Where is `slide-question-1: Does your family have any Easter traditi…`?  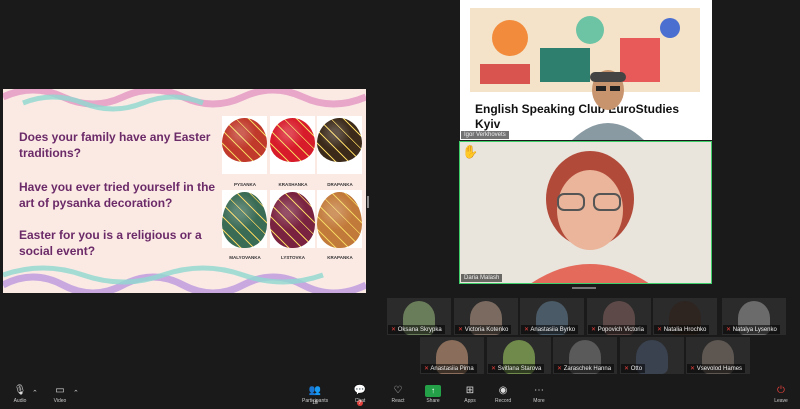 slide-question-1: Does your family have any Easter traditi… is located at coordinates (115, 145).